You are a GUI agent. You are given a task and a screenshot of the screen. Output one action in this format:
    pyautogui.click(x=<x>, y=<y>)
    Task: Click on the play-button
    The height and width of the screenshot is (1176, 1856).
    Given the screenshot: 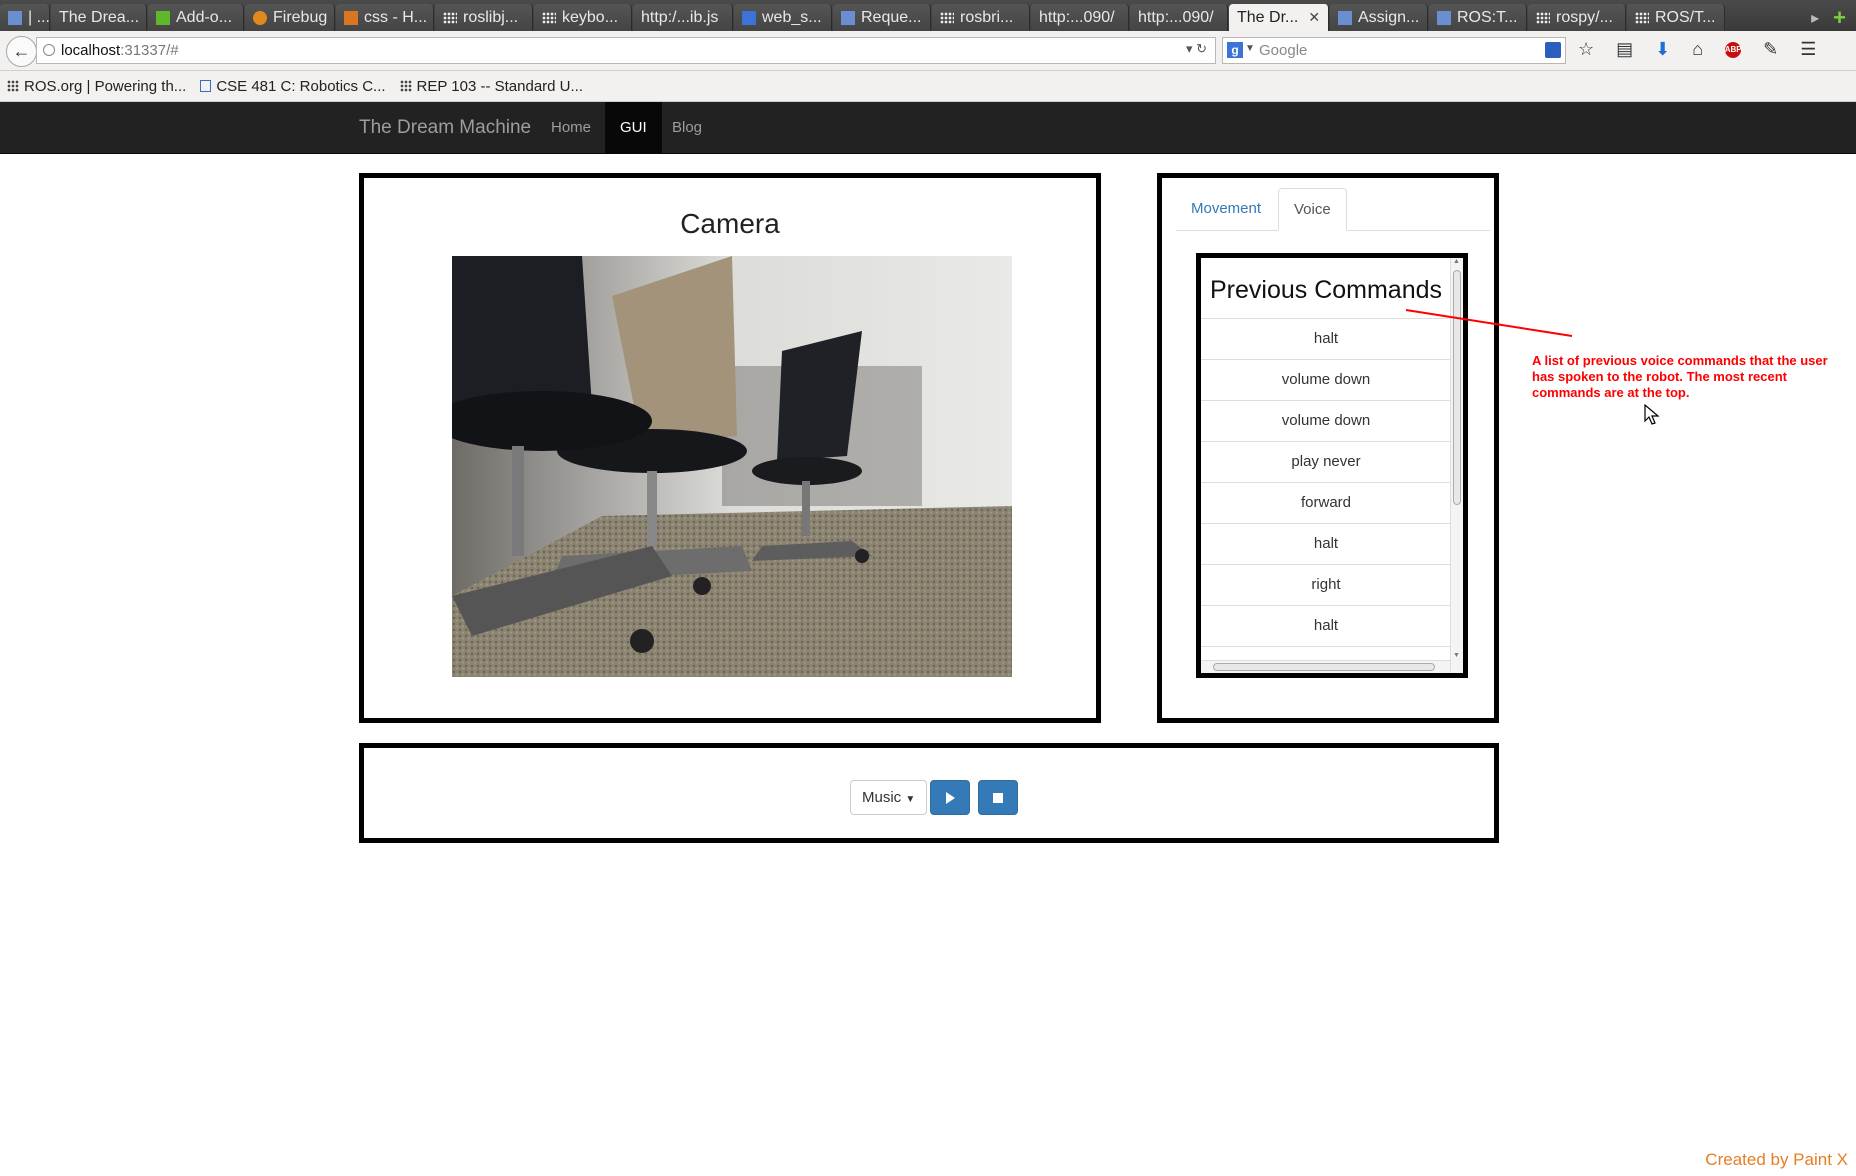 What is the action you would take?
    pyautogui.click(x=950, y=797)
    